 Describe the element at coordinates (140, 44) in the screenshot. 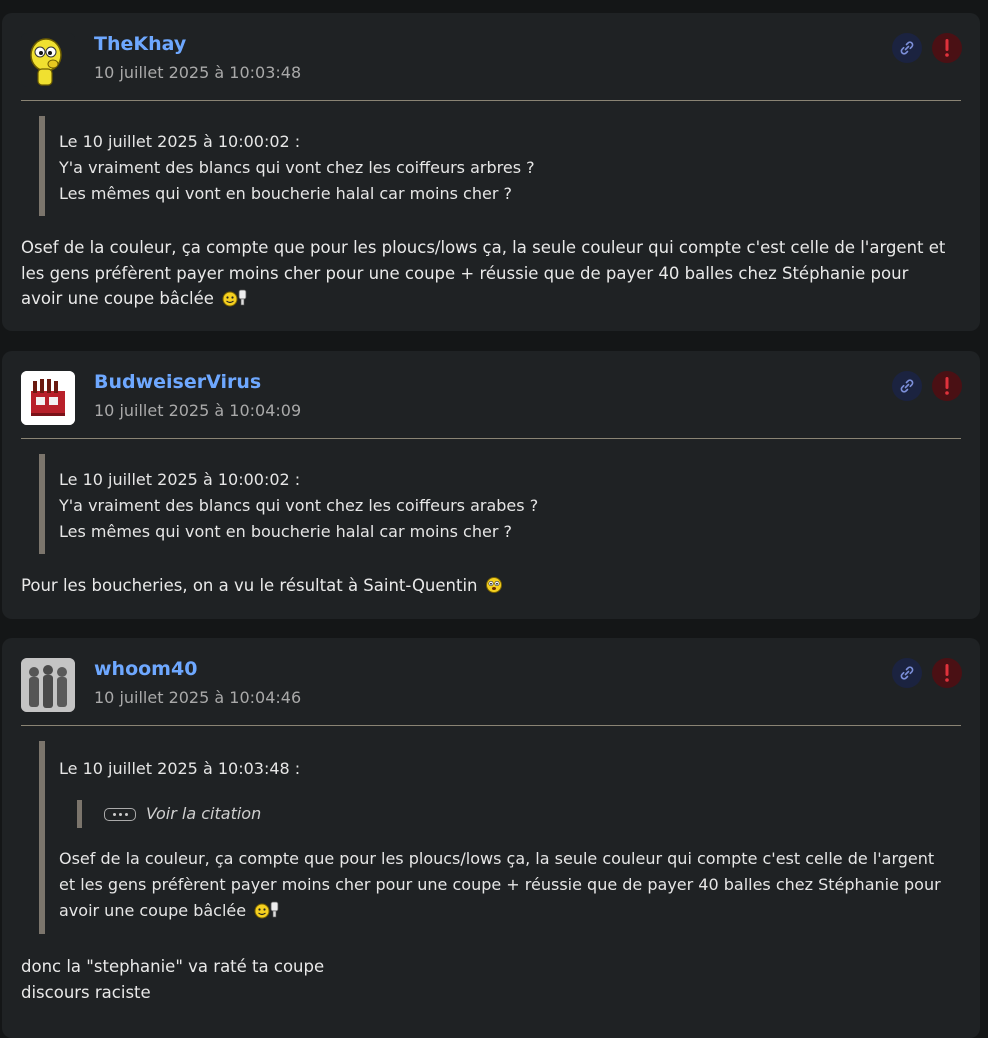

I see `author-name: TheKhay` at that location.